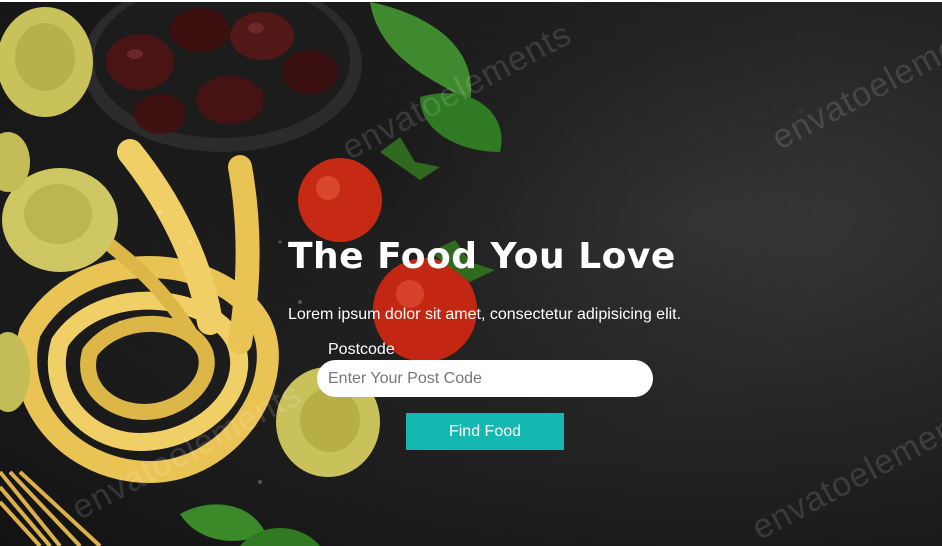 This screenshot has height=546, width=942. Describe the element at coordinates (361, 349) in the screenshot. I see `postcode-label: Postcode` at that location.